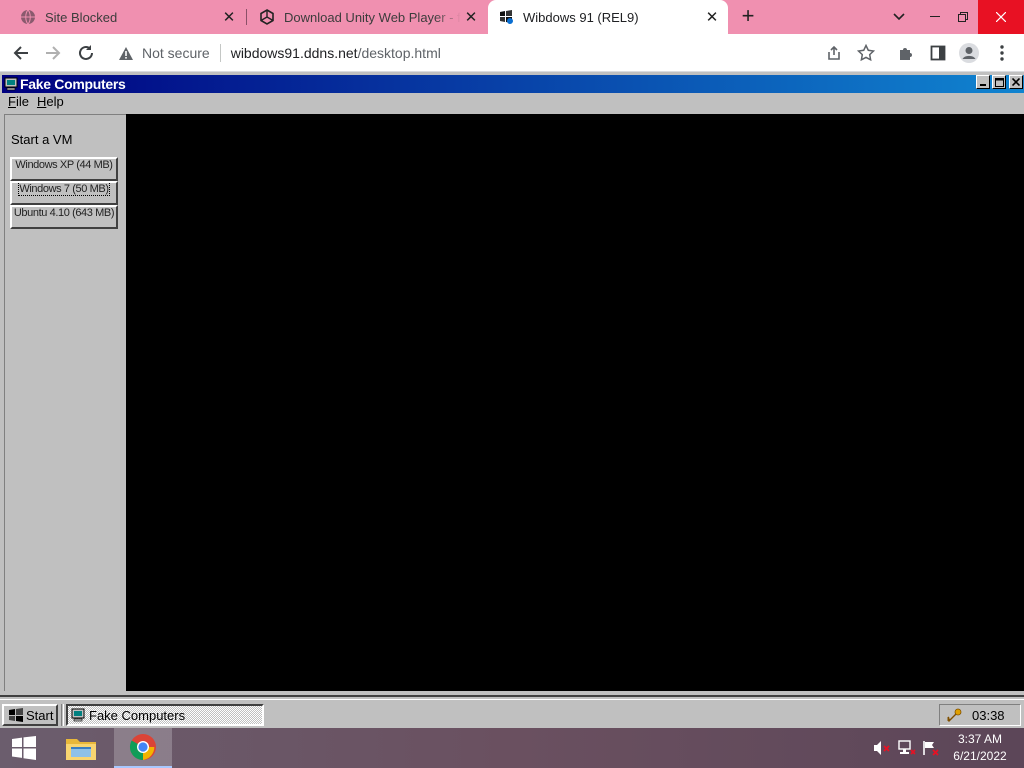 This screenshot has width=1024, height=768. What do you see at coordinates (999, 82) in the screenshot?
I see `win98-maximize-button` at bounding box center [999, 82].